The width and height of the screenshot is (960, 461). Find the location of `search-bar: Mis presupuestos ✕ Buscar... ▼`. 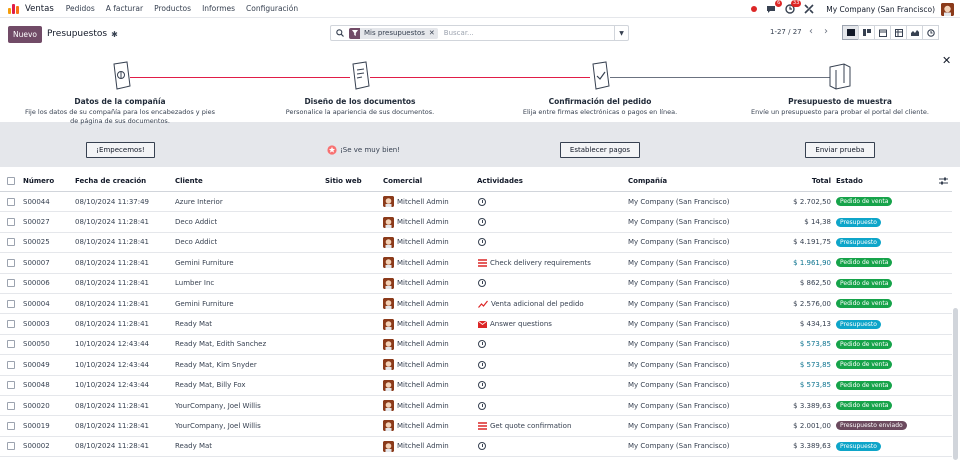

search-bar: Mis presupuestos ✕ Buscar... ▼ is located at coordinates (479, 33).